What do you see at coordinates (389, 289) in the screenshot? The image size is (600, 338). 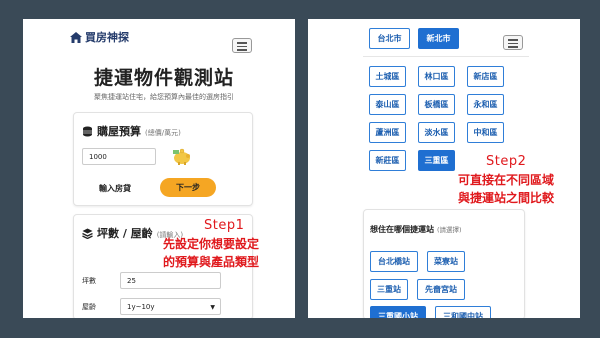 I see `station-button: 三重站` at bounding box center [389, 289].